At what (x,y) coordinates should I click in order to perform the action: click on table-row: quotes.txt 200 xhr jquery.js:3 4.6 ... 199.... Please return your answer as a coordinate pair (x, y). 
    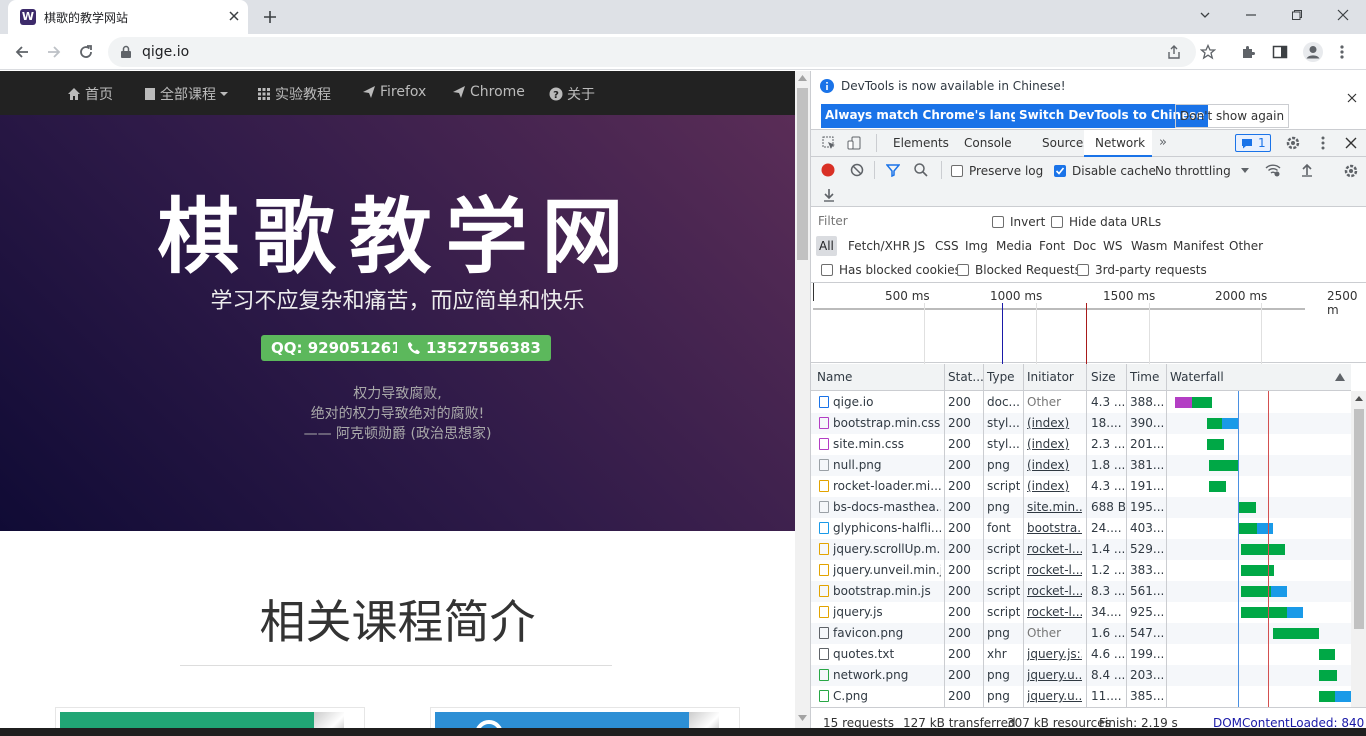
    Looking at the image, I should click on (1081, 654).